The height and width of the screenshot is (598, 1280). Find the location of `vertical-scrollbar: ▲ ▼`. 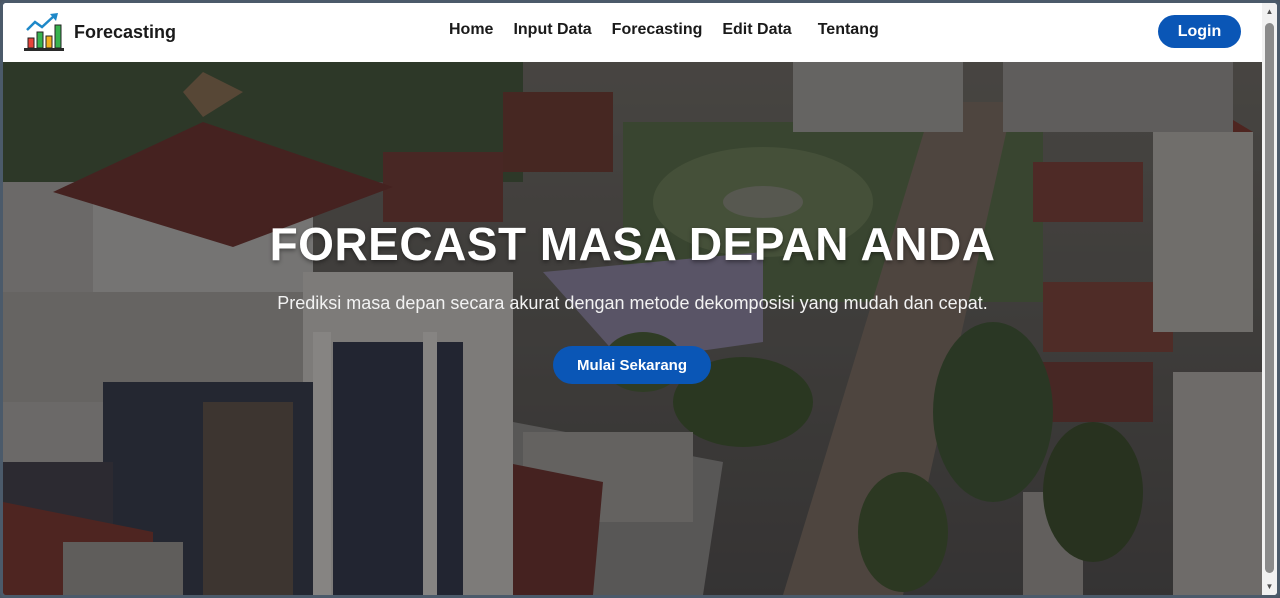

vertical-scrollbar: ▲ ▼ is located at coordinates (1269, 299).